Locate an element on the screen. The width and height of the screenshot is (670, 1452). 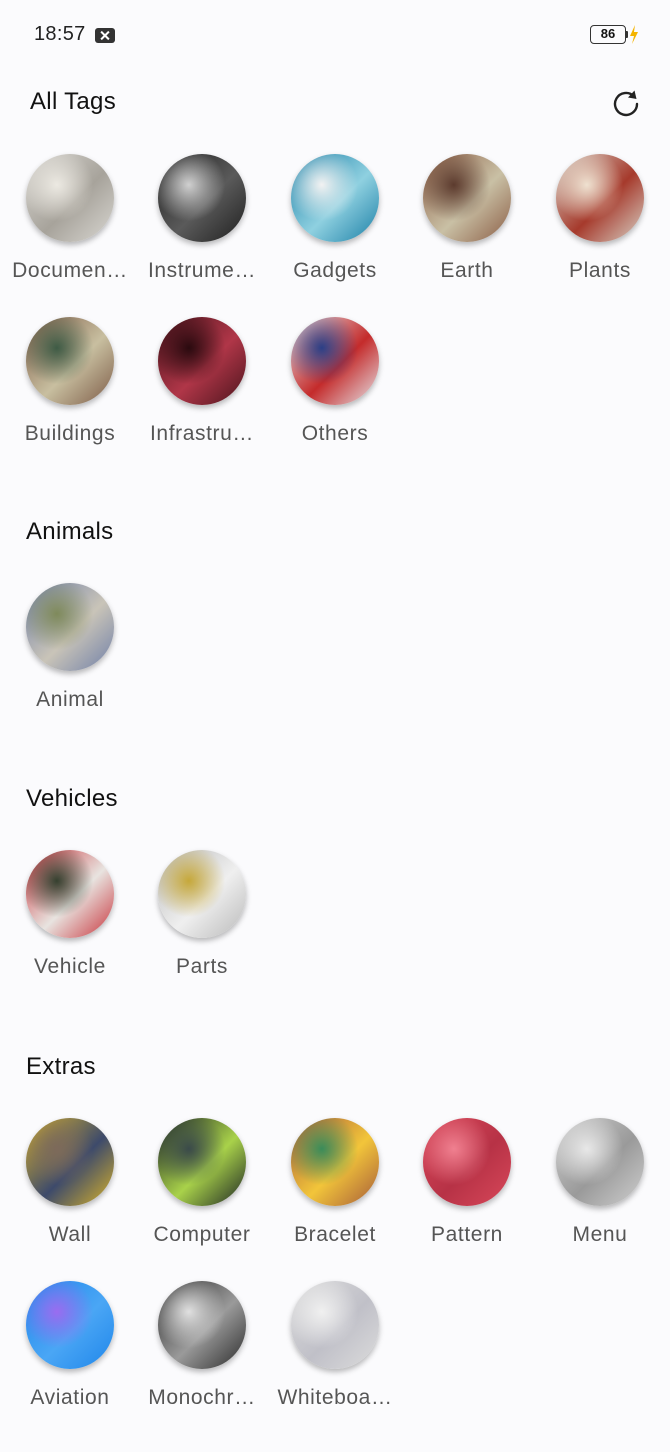
tag-label: Animal is located at coordinates (70, 699).